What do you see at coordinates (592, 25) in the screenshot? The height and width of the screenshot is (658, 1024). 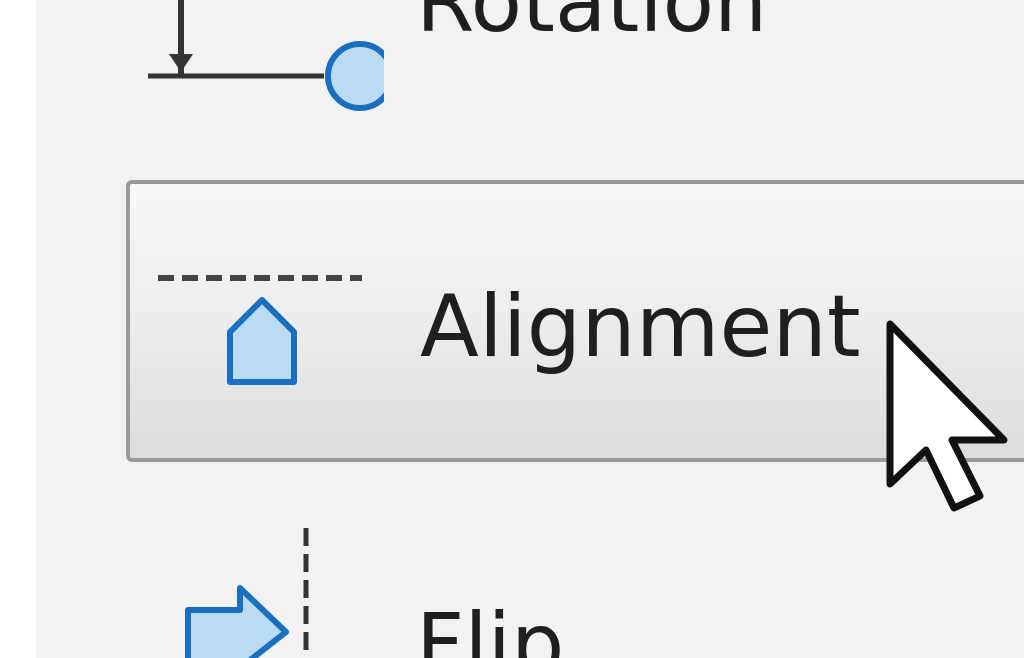 I see `menu-item-label: Rotation` at bounding box center [592, 25].